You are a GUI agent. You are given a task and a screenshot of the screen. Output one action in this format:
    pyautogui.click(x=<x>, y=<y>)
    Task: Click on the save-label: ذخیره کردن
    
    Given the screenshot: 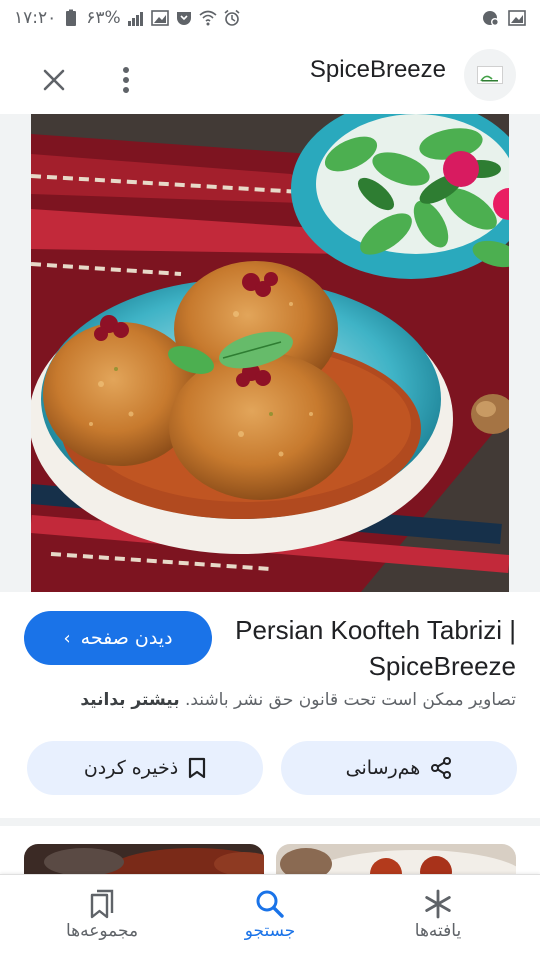 What is the action you would take?
    pyautogui.click(x=131, y=768)
    